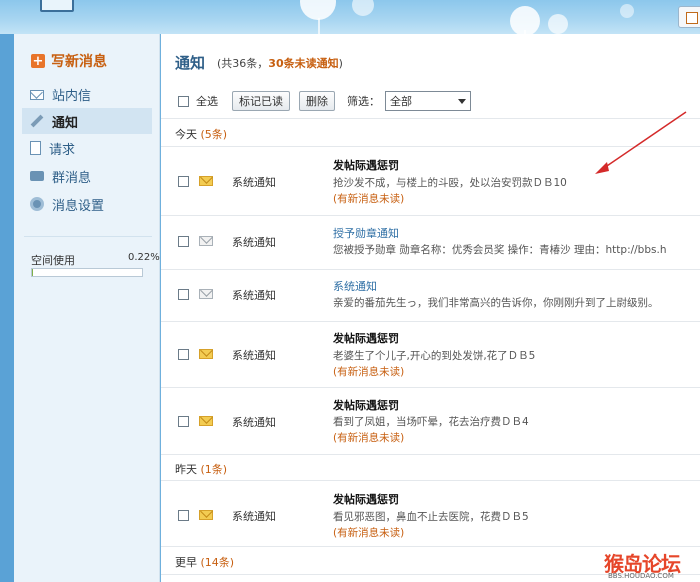  Describe the element at coordinates (78, 206) in the screenshot. I see `sidebar-item-label: 消息设置` at that location.